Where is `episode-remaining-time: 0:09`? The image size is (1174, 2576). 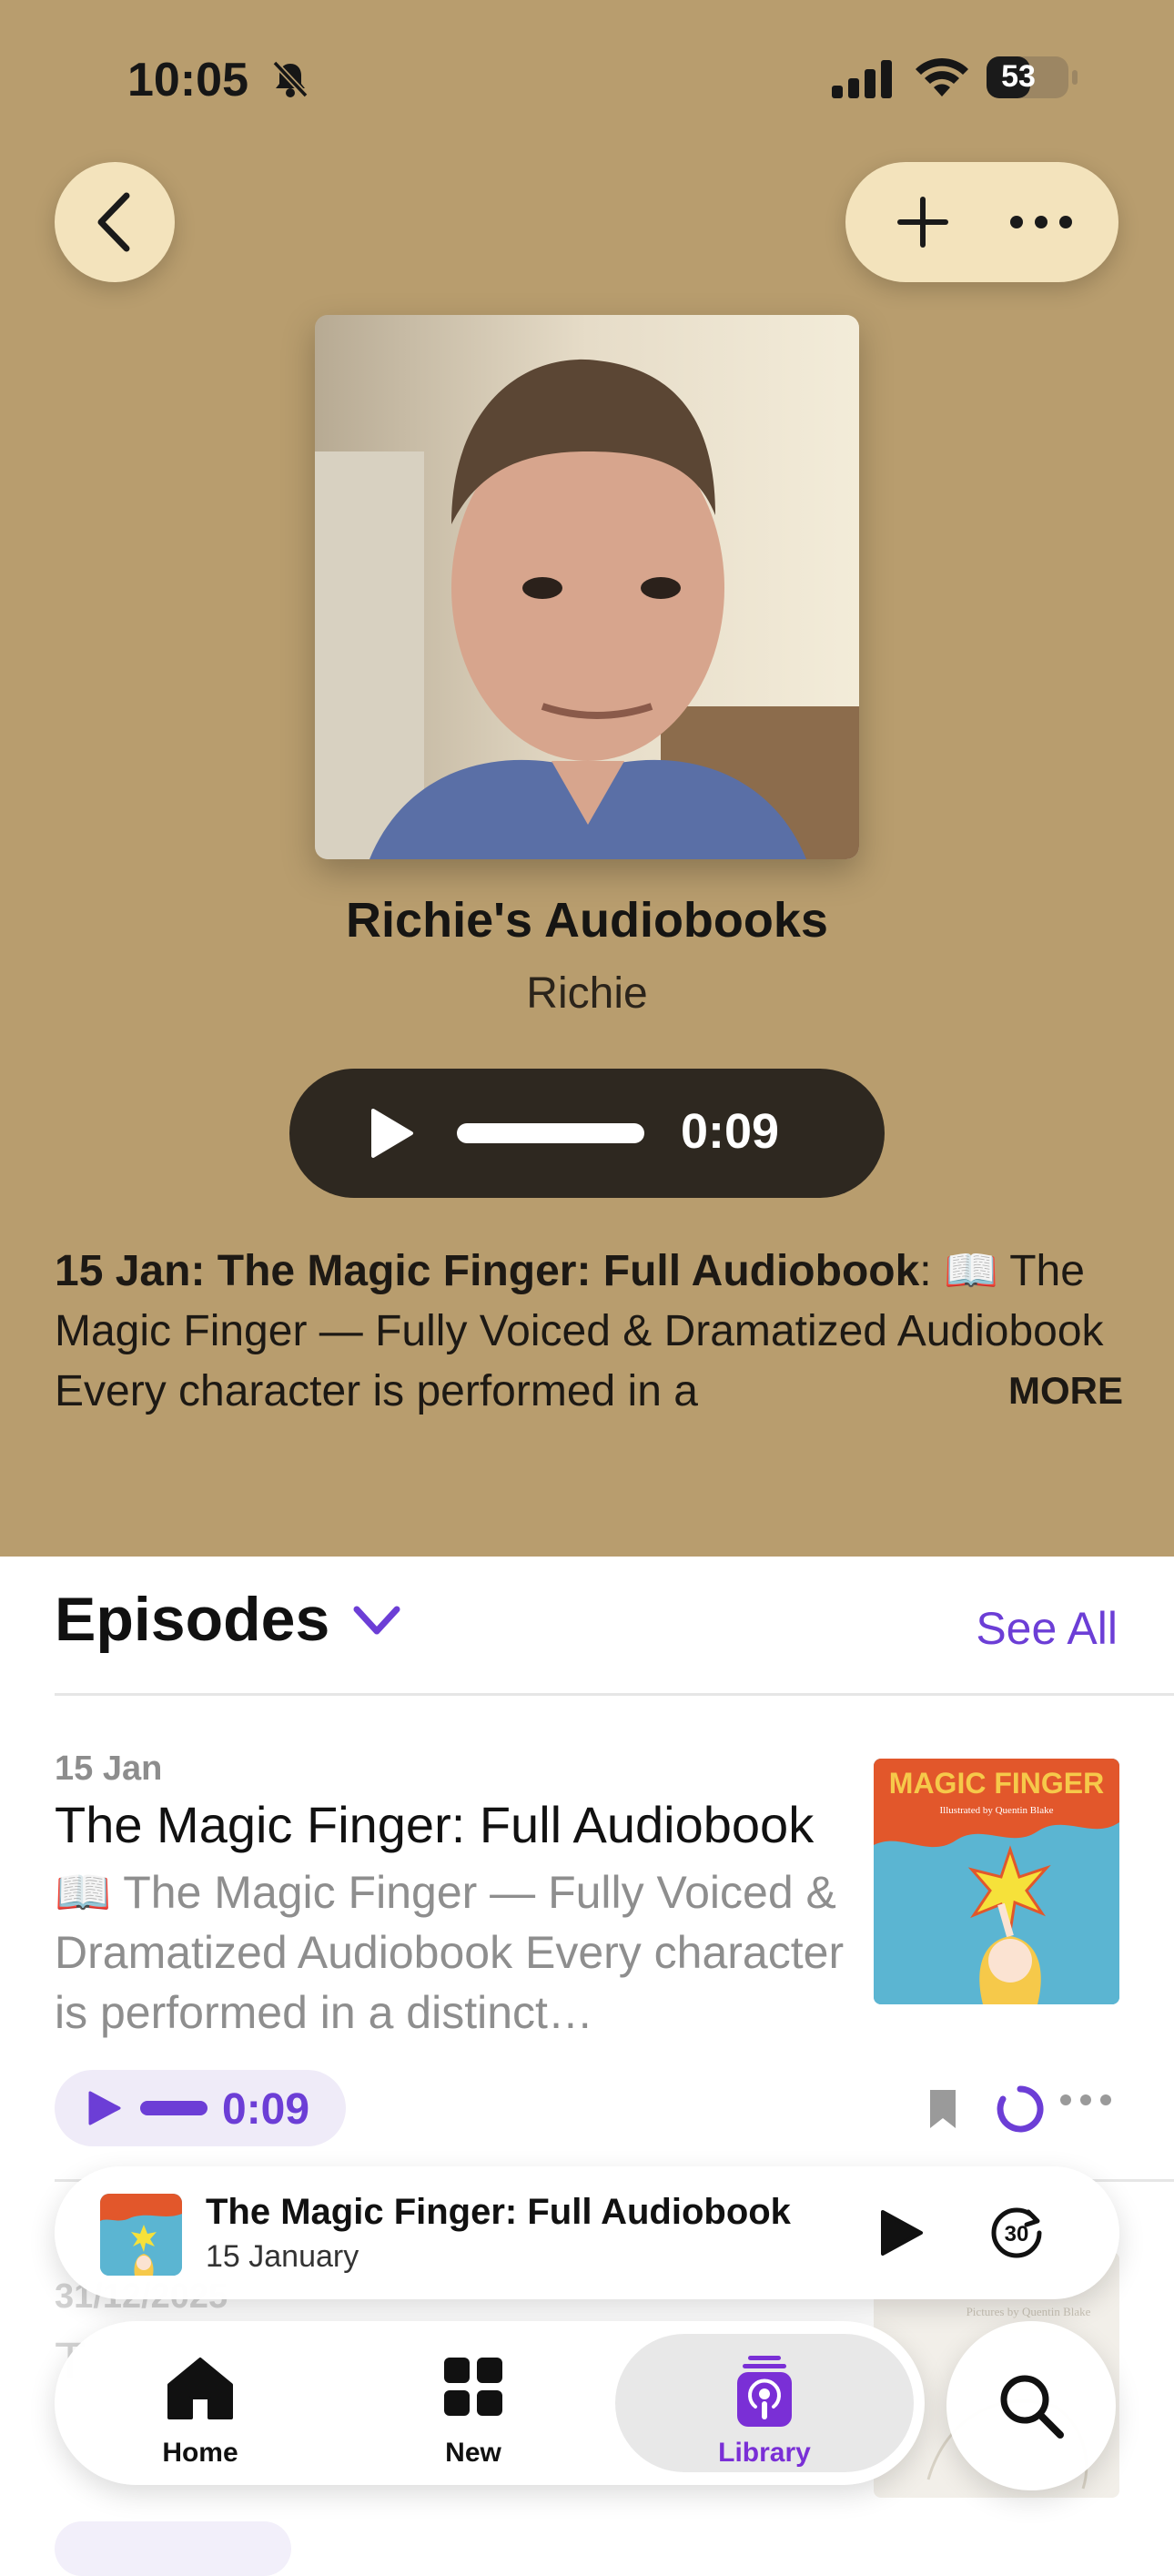
episode-remaining-time: 0:09 is located at coordinates (266, 2109).